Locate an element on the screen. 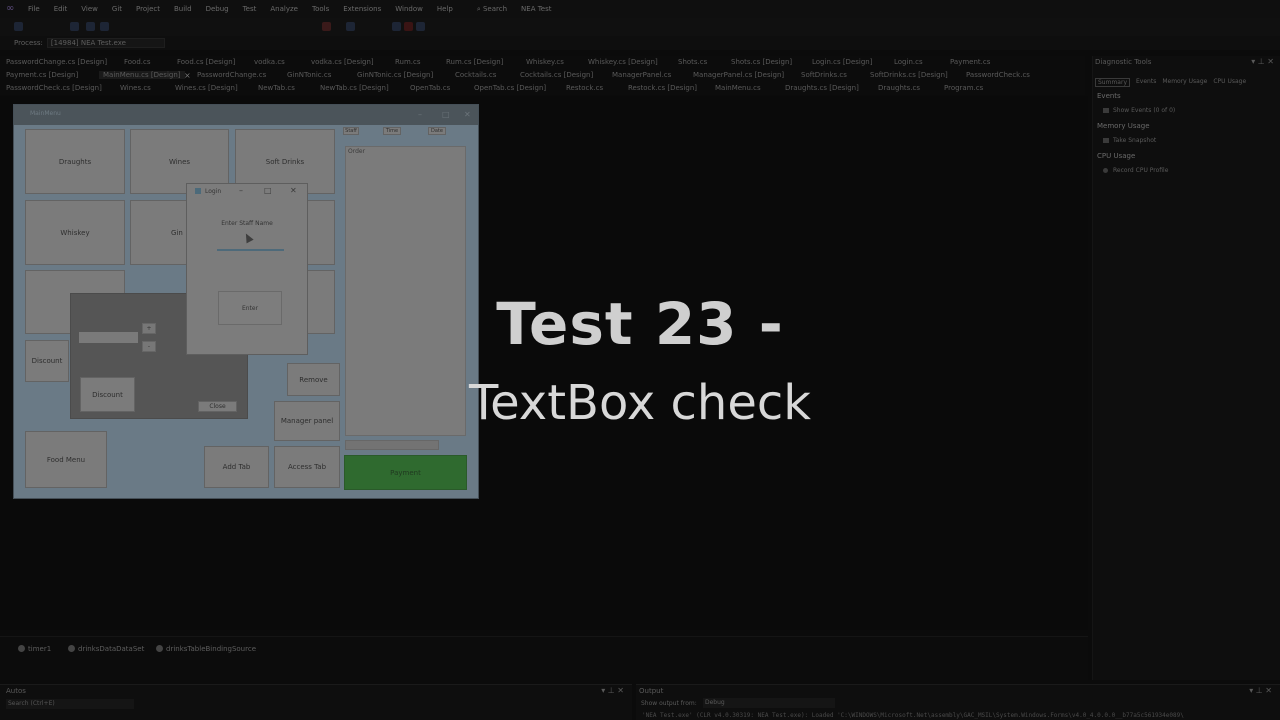 This screenshot has height=720, width=1280. menu-tools: Tools is located at coordinates (320, 9).